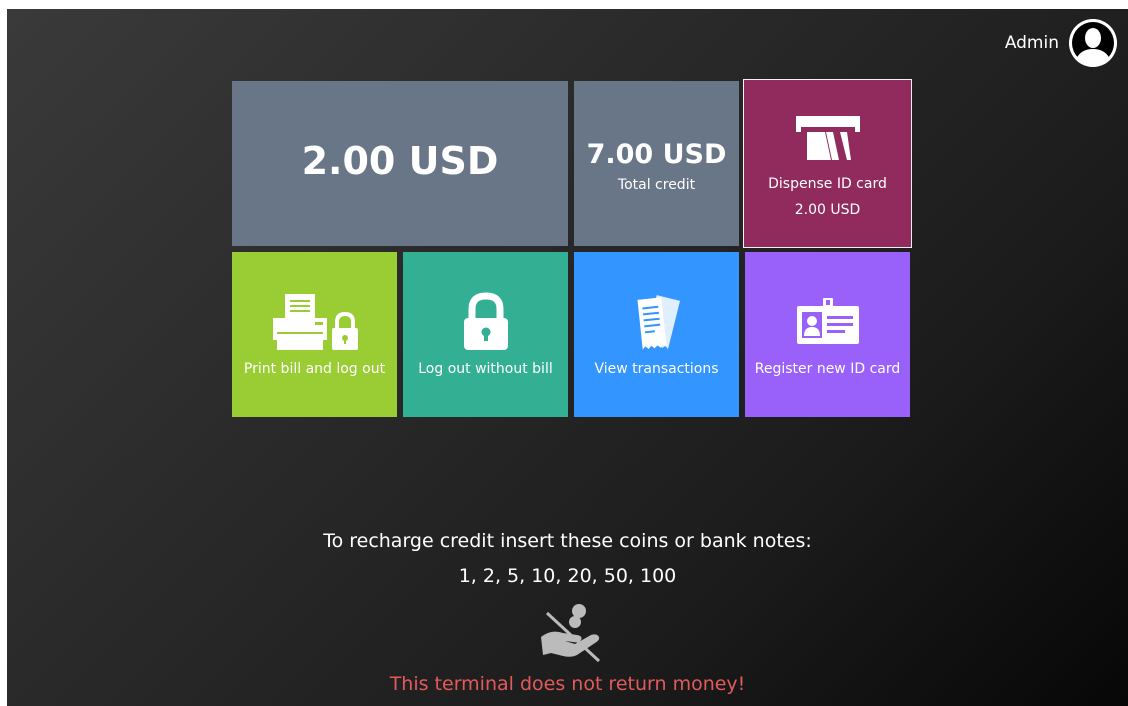  Describe the element at coordinates (827, 184) in the screenshot. I see `dispense-id-card-label: Dispense ID card` at that location.